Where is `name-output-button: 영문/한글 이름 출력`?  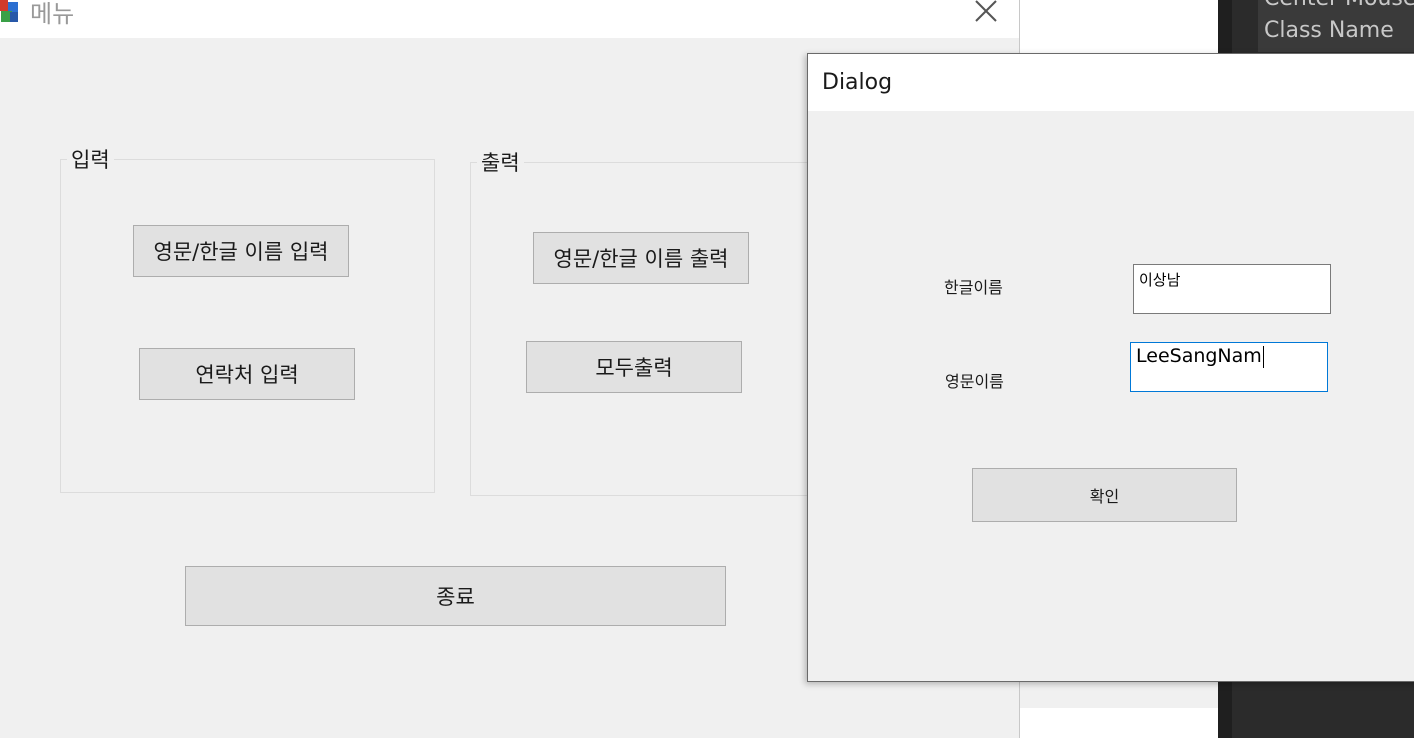
name-output-button: 영문/한글 이름 출력 is located at coordinates (641, 258).